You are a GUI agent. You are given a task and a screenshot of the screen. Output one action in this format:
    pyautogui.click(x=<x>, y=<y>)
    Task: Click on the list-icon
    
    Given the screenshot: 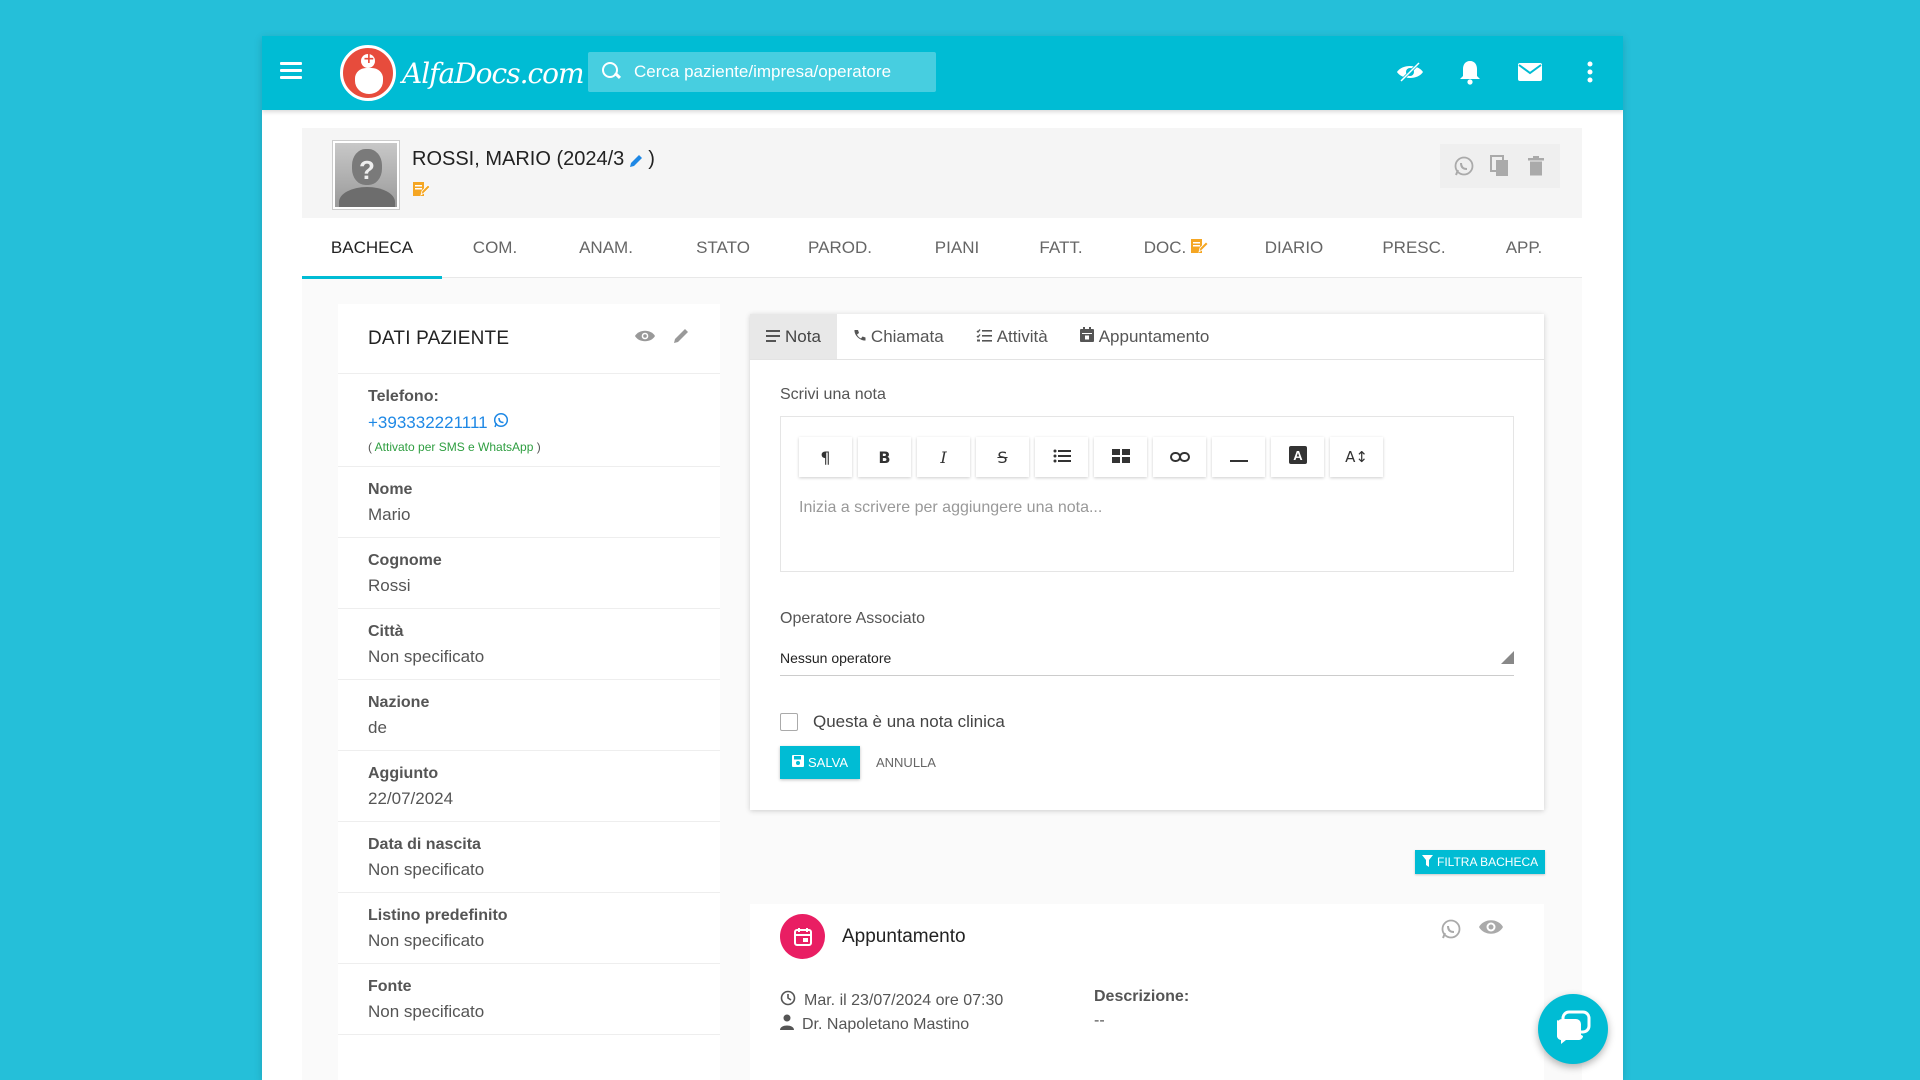 What is the action you would take?
    pyautogui.click(x=1062, y=457)
    